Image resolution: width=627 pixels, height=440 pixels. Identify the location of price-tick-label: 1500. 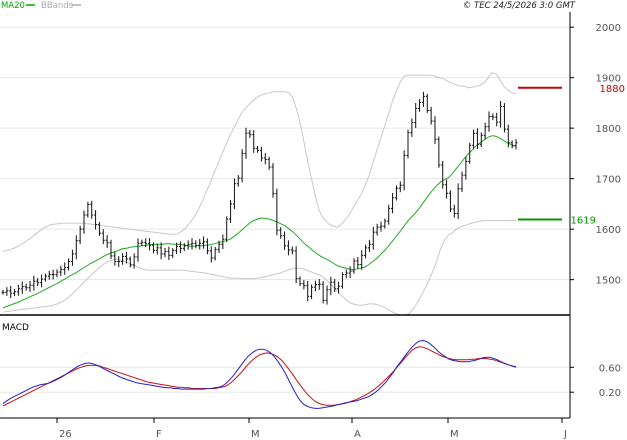
(608, 281).